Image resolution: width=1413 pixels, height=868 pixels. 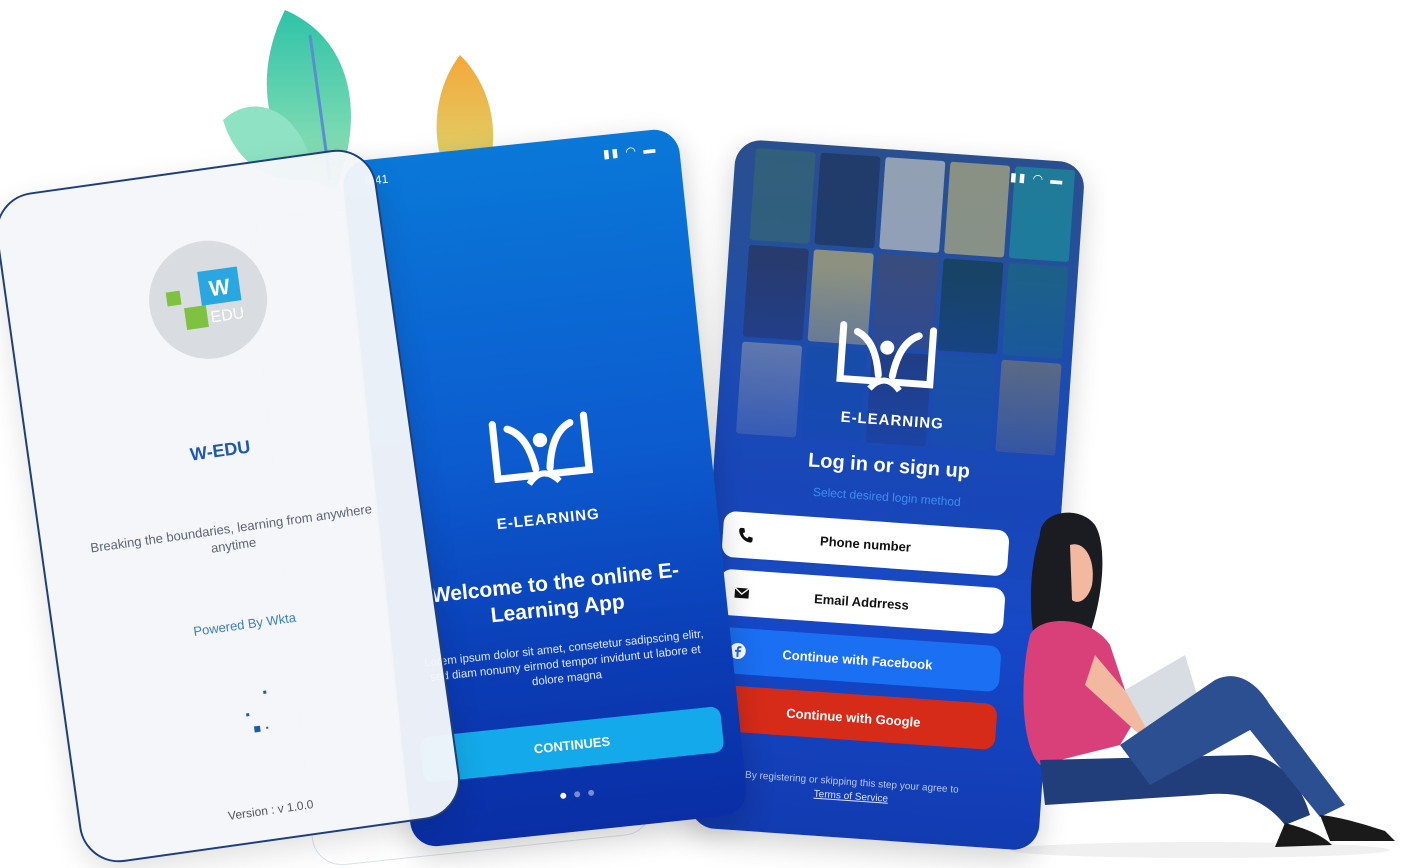 What do you see at coordinates (548, 519) in the screenshot?
I see `brand-name: E-LEARNING` at bounding box center [548, 519].